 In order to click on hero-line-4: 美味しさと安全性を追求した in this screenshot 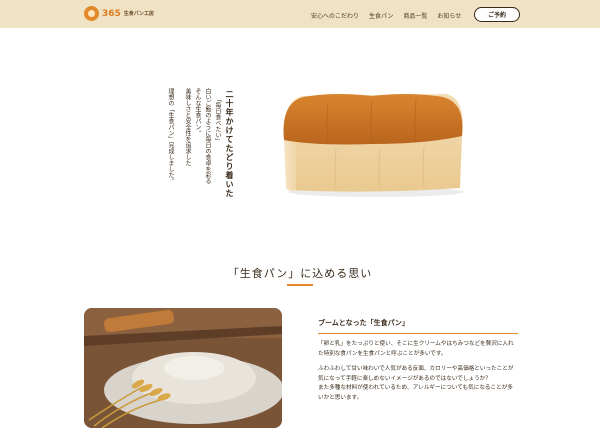, I will do `click(187, 127)`.